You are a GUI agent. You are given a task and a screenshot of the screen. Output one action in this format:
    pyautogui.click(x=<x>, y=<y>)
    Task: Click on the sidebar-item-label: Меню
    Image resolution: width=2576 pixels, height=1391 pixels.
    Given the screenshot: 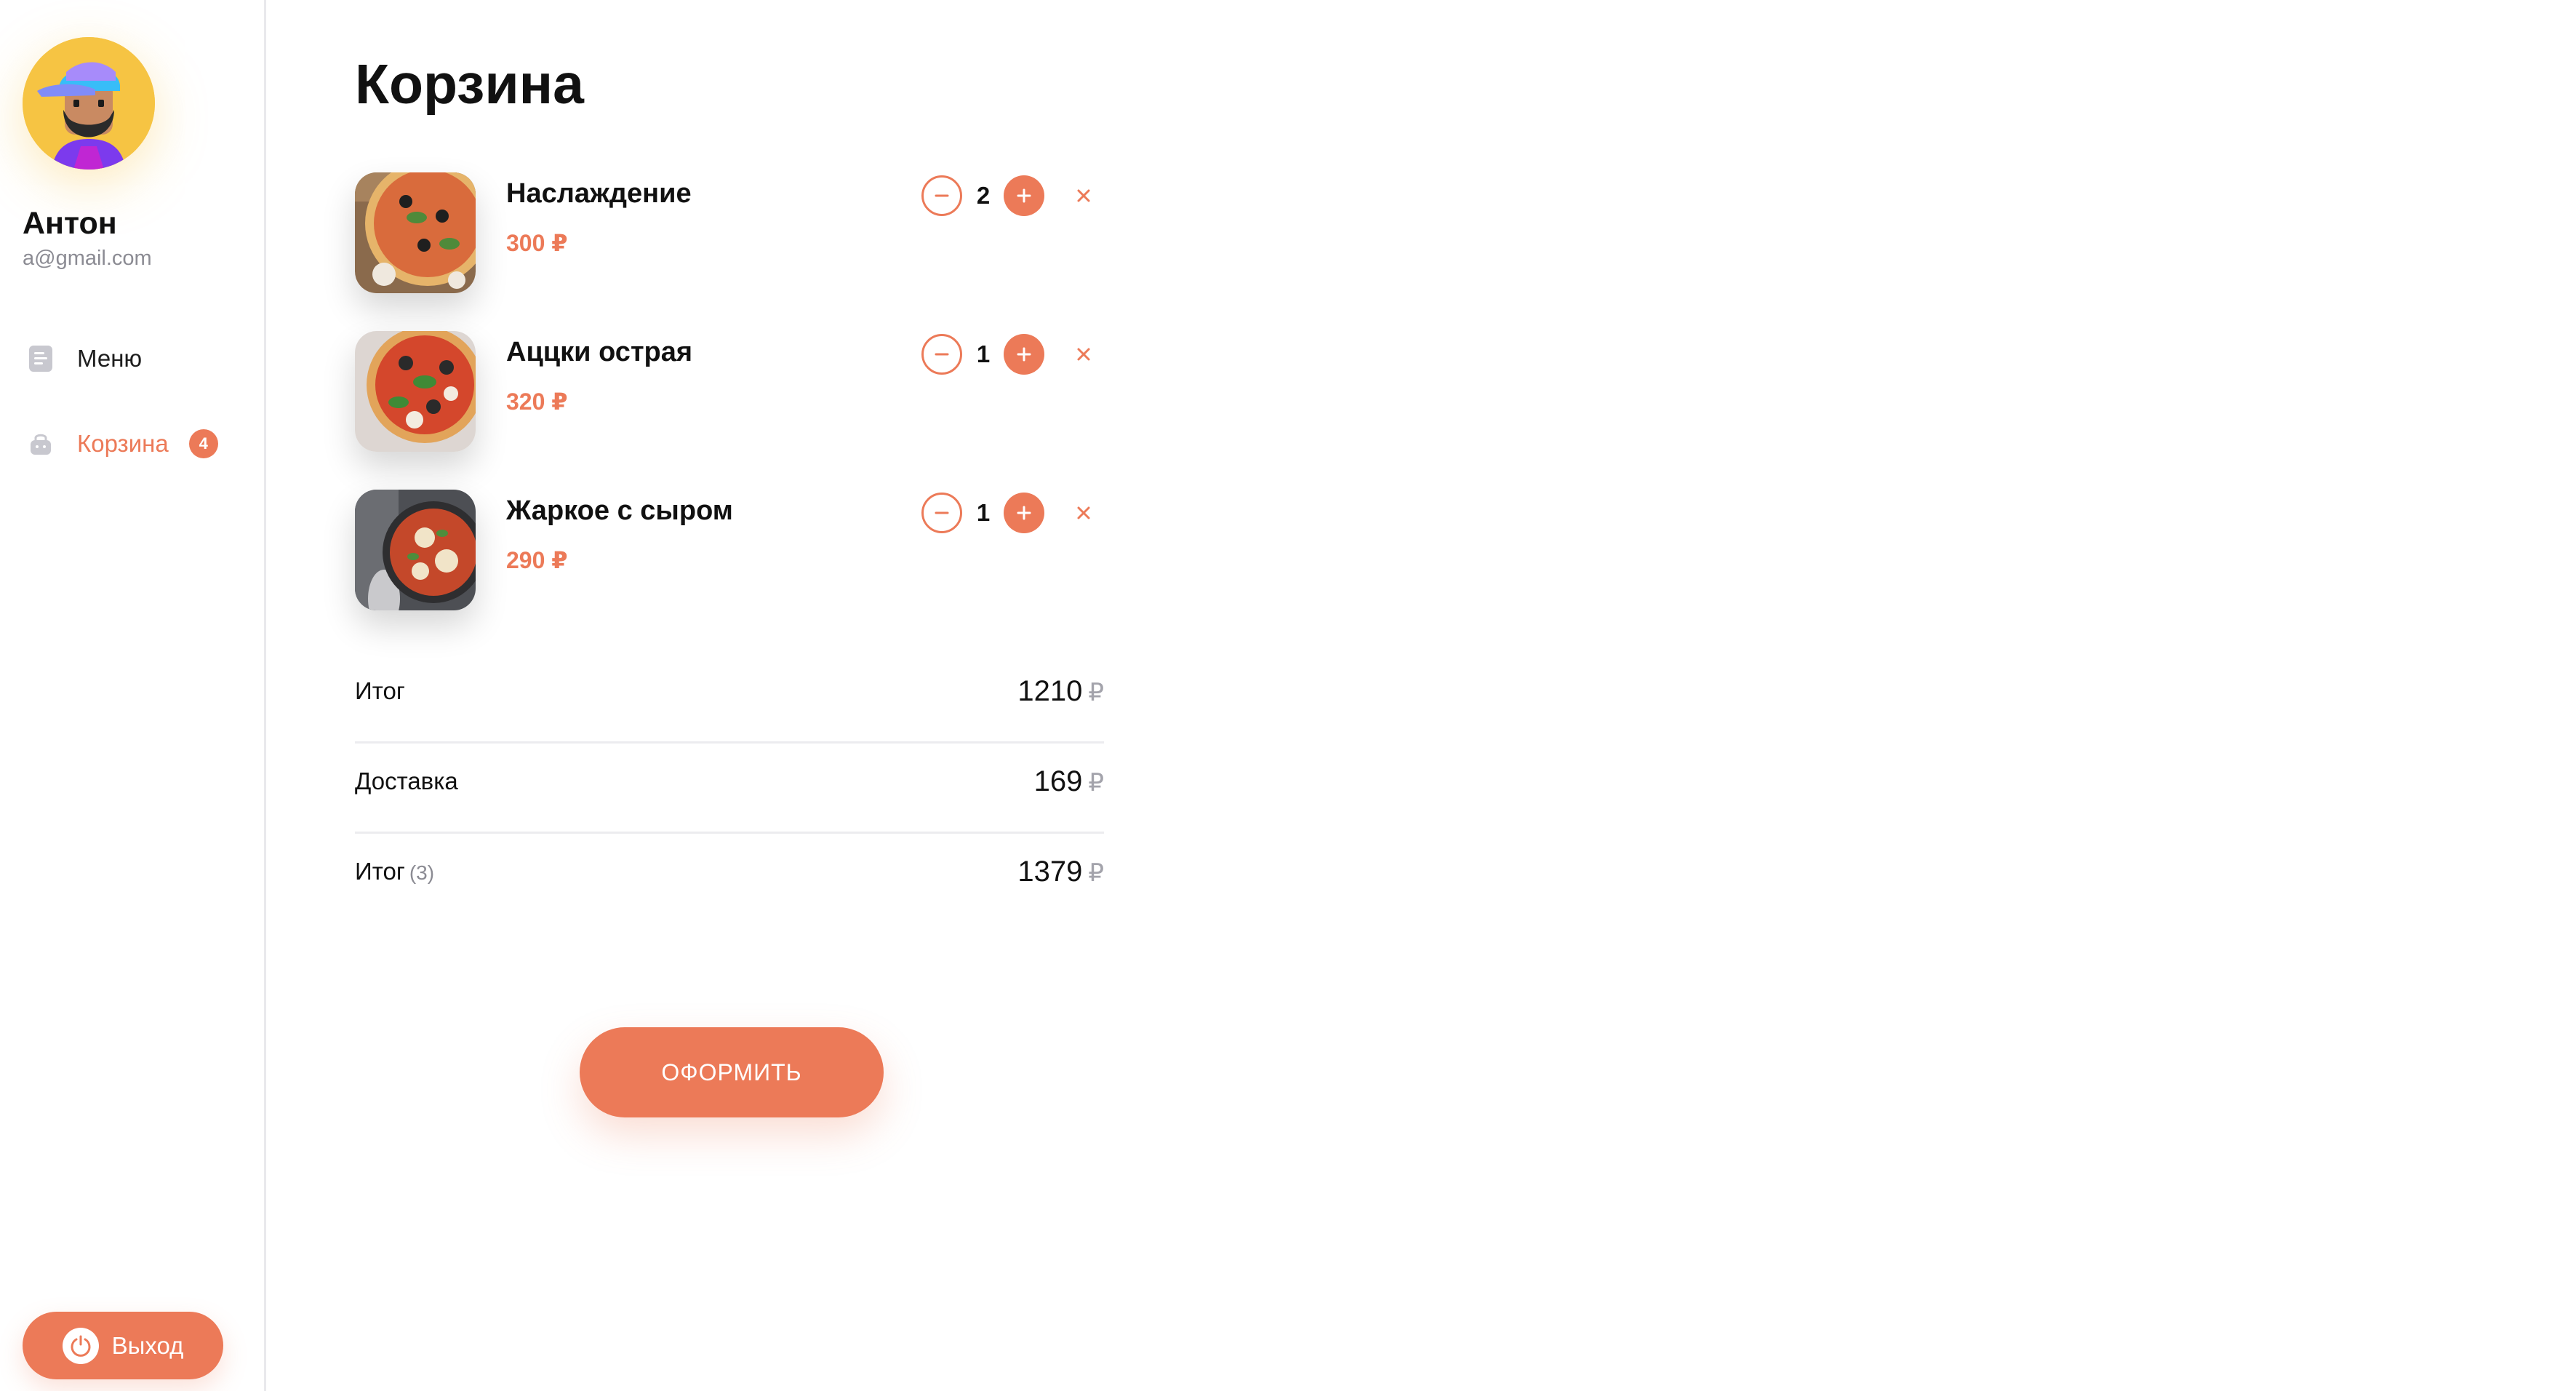 What is the action you would take?
    pyautogui.click(x=110, y=358)
    